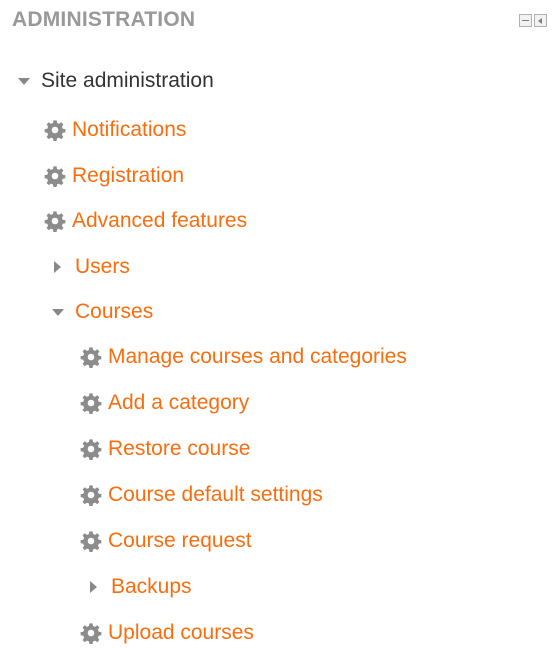 The image size is (553, 651). What do you see at coordinates (215, 495) in the screenshot?
I see `tree-item-label: Course default settings` at bounding box center [215, 495].